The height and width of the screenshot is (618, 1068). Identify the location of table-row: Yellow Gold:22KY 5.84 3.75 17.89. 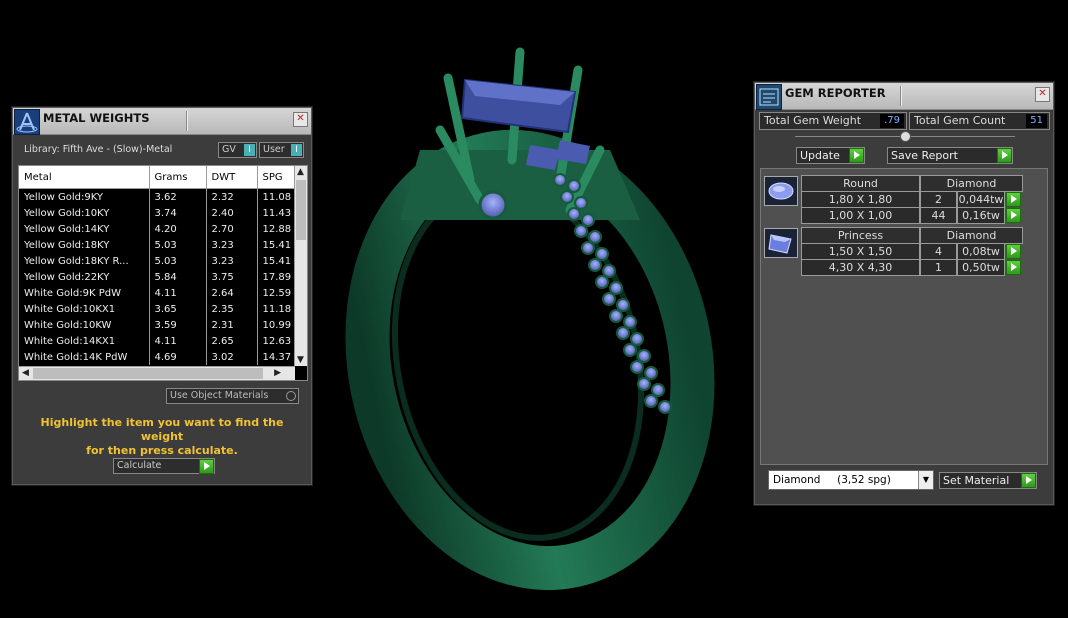
(157, 277).